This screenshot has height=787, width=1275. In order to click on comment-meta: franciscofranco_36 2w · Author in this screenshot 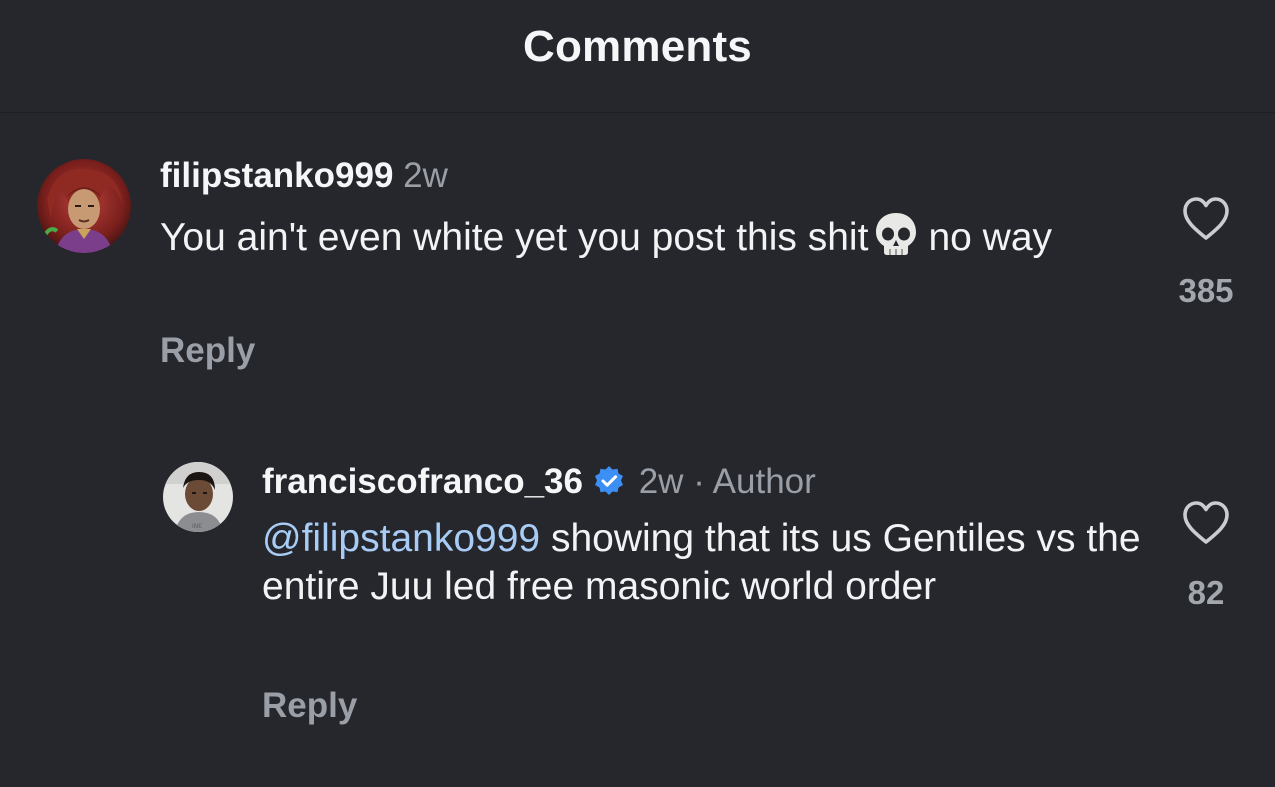, I will do `click(539, 484)`.